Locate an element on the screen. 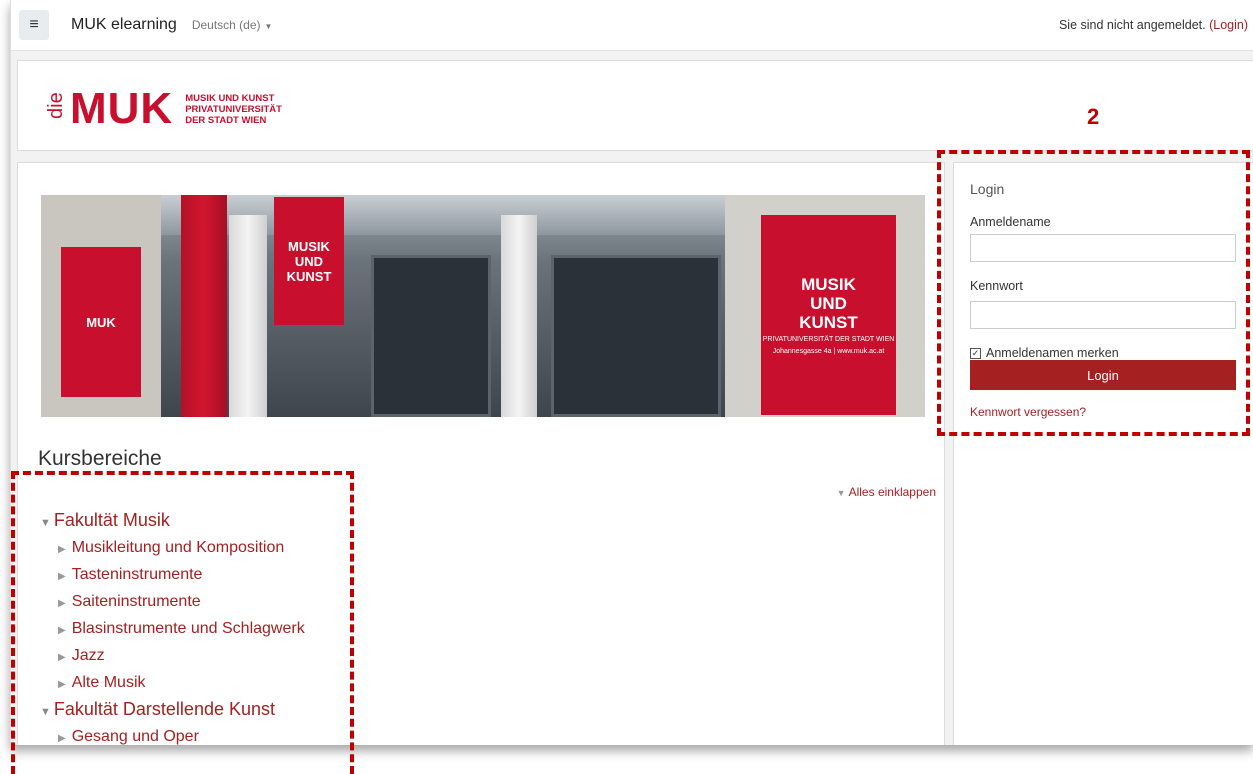  flag-center-line-1: MUSIK is located at coordinates (309, 246).